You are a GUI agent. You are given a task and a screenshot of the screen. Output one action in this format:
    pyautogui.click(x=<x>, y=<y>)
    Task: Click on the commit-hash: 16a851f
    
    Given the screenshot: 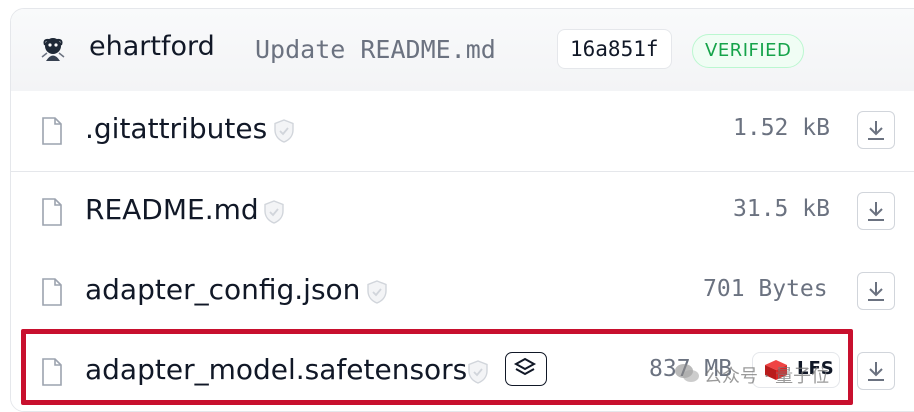 What is the action you would take?
    pyautogui.click(x=614, y=49)
    